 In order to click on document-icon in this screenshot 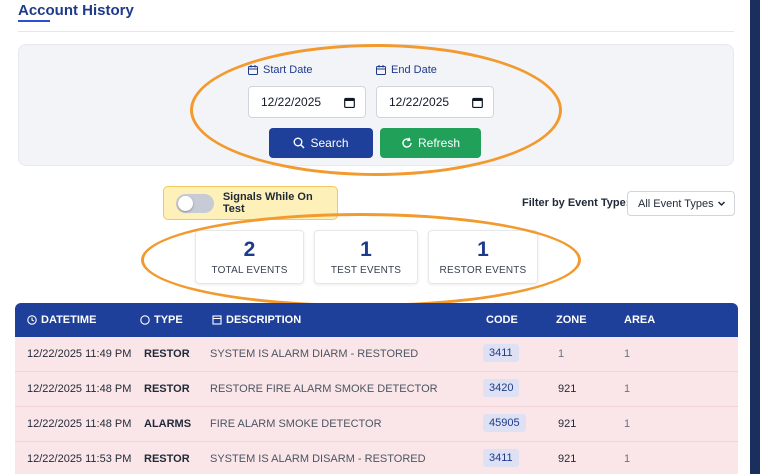, I will do `click(217, 320)`.